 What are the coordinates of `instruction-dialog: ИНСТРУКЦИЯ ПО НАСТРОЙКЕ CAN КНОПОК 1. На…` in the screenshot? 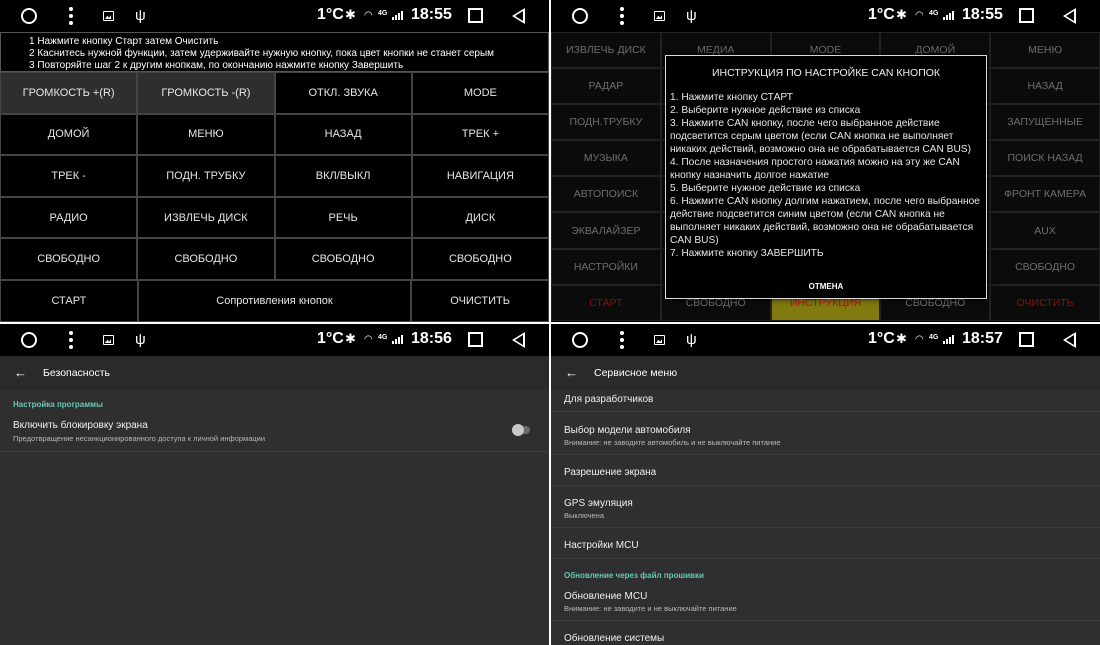 It's located at (826, 177).